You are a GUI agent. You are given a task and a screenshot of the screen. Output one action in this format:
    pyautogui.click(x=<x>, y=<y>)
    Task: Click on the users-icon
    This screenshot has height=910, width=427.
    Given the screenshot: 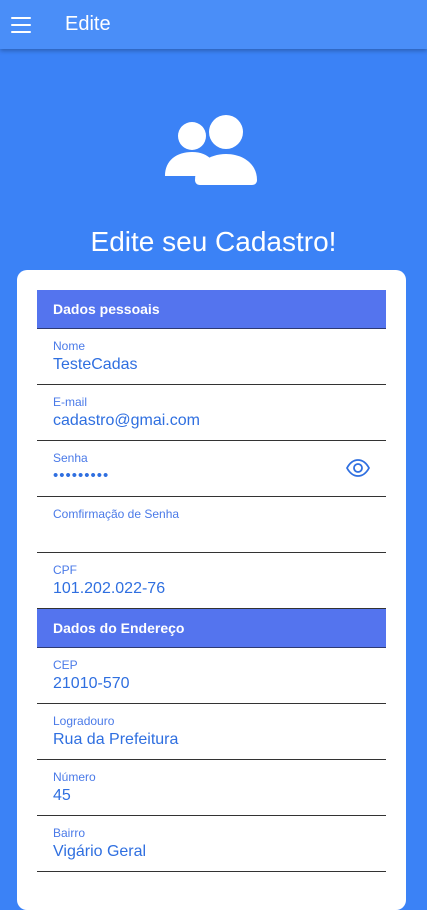 What is the action you would take?
    pyautogui.click(x=211, y=150)
    